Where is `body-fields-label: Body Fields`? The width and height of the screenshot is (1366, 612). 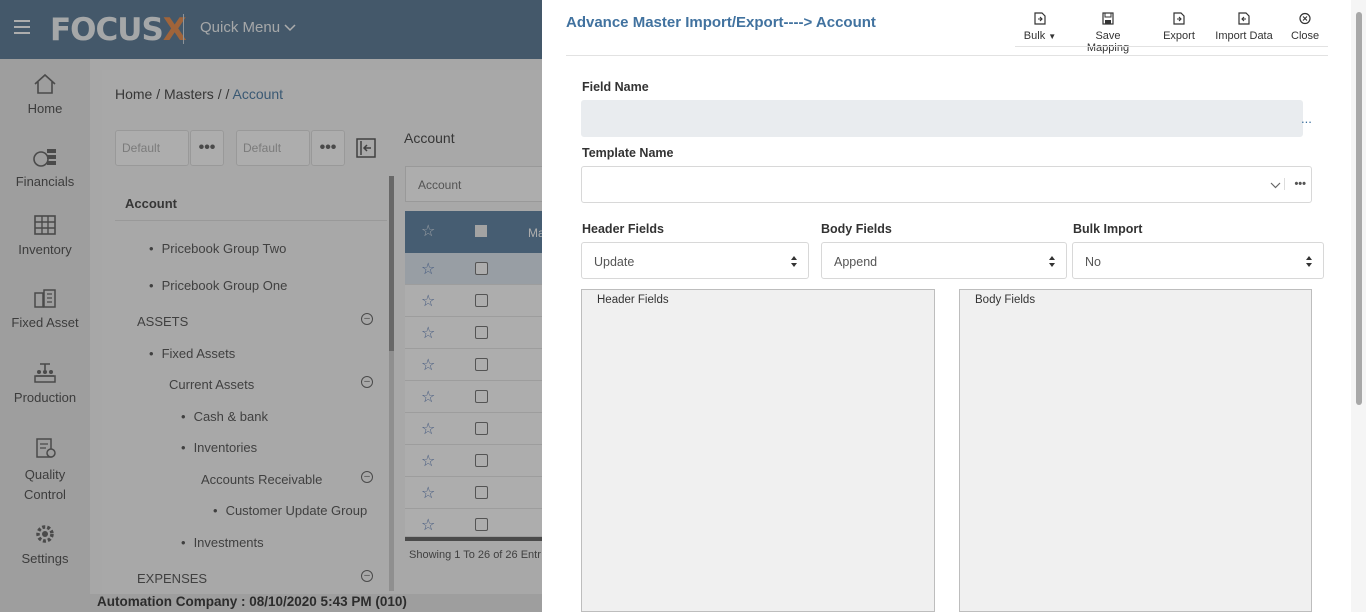
body-fields-label: Body Fields is located at coordinates (856, 229).